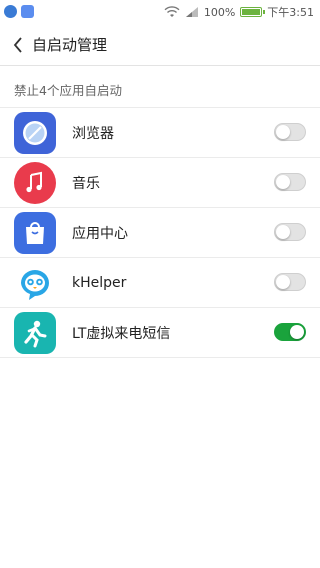 The height and width of the screenshot is (568, 320). What do you see at coordinates (68, 90) in the screenshot?
I see `section-label: 禁止4个应用自启动` at bounding box center [68, 90].